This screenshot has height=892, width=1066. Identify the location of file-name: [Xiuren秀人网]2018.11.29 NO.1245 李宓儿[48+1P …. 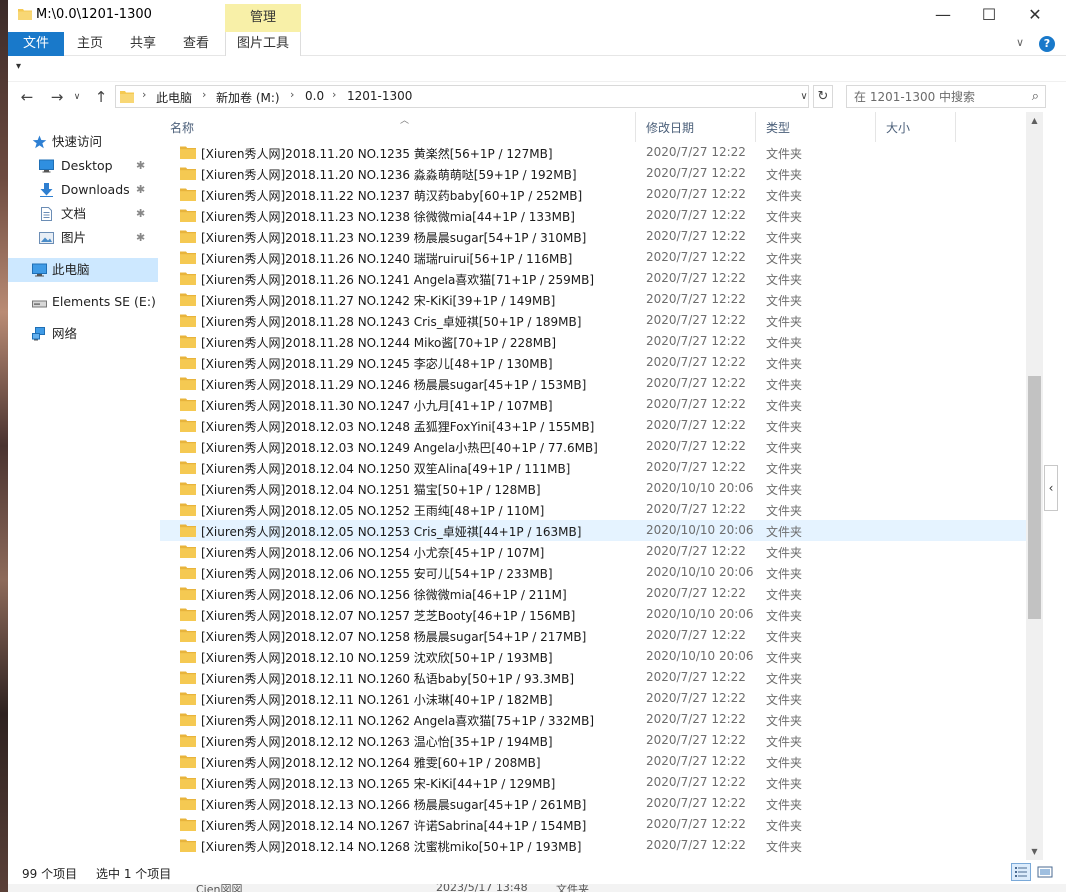
(377, 364).